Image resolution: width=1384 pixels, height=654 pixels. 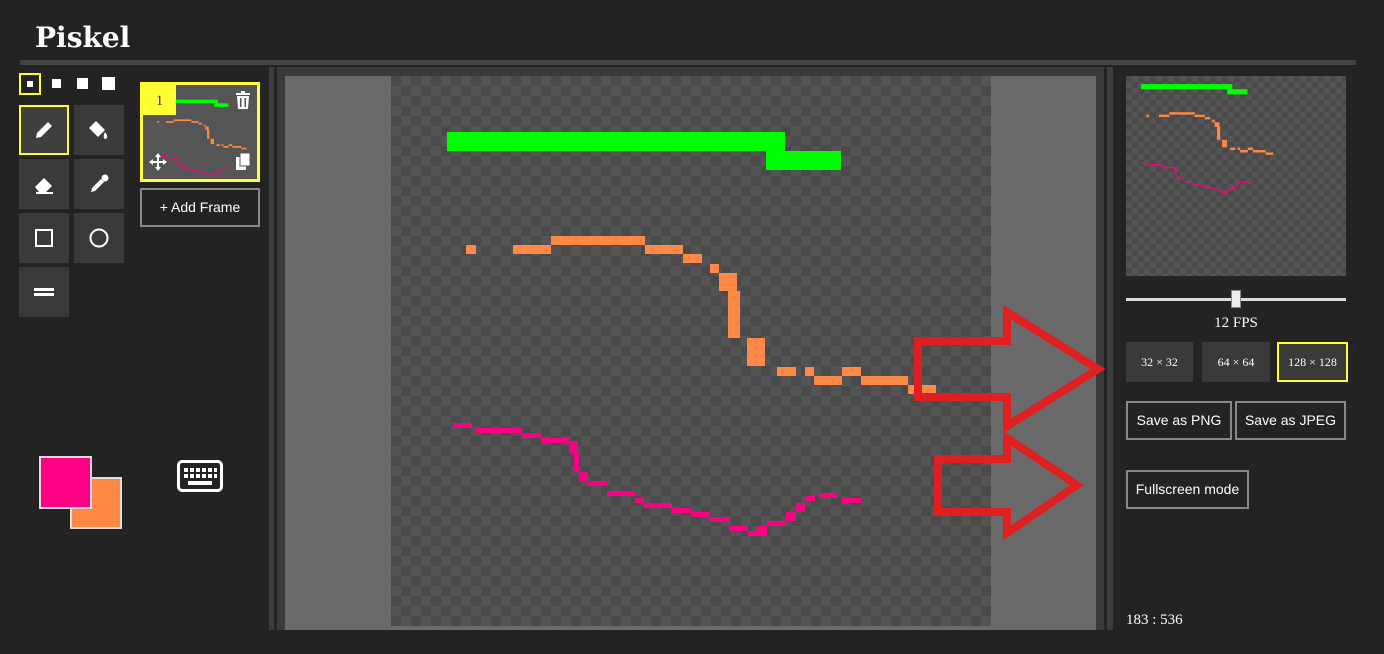 I want to click on pen-tool, so click(x=44, y=130).